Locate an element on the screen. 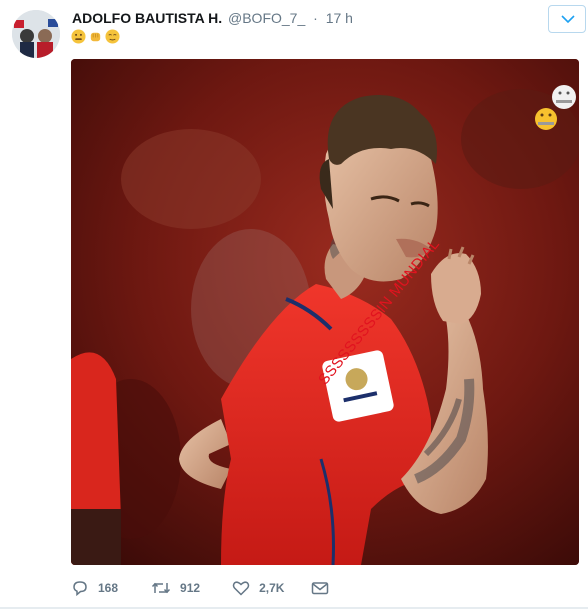  reply-count: 168 is located at coordinates (108, 588).